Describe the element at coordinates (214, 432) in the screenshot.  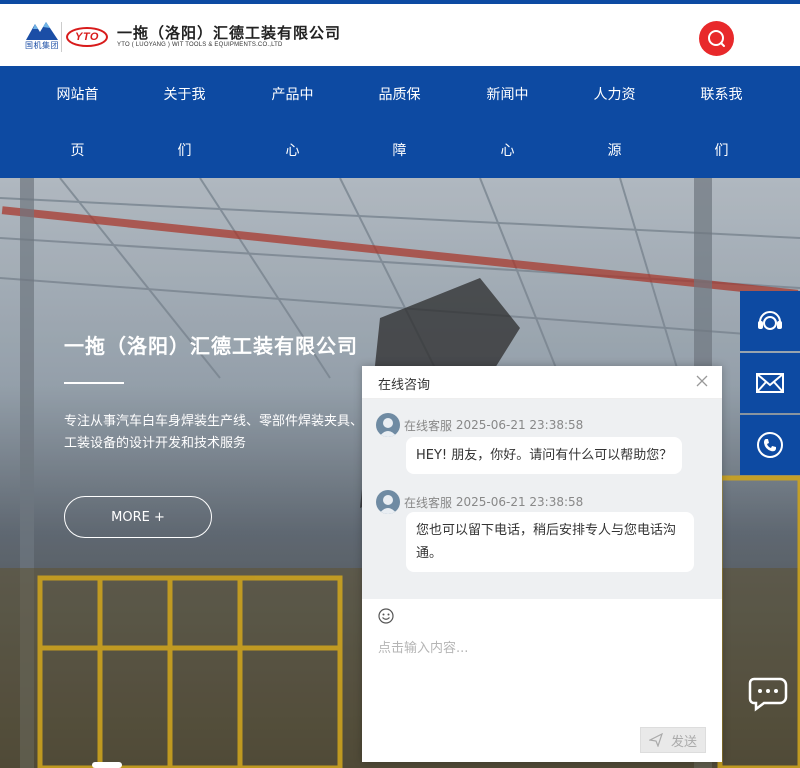
I see `hero-description: 专注从事汽车白车身焊装生产线、零部件焊装夹具、工装设备的设计开发和技术服务` at that location.